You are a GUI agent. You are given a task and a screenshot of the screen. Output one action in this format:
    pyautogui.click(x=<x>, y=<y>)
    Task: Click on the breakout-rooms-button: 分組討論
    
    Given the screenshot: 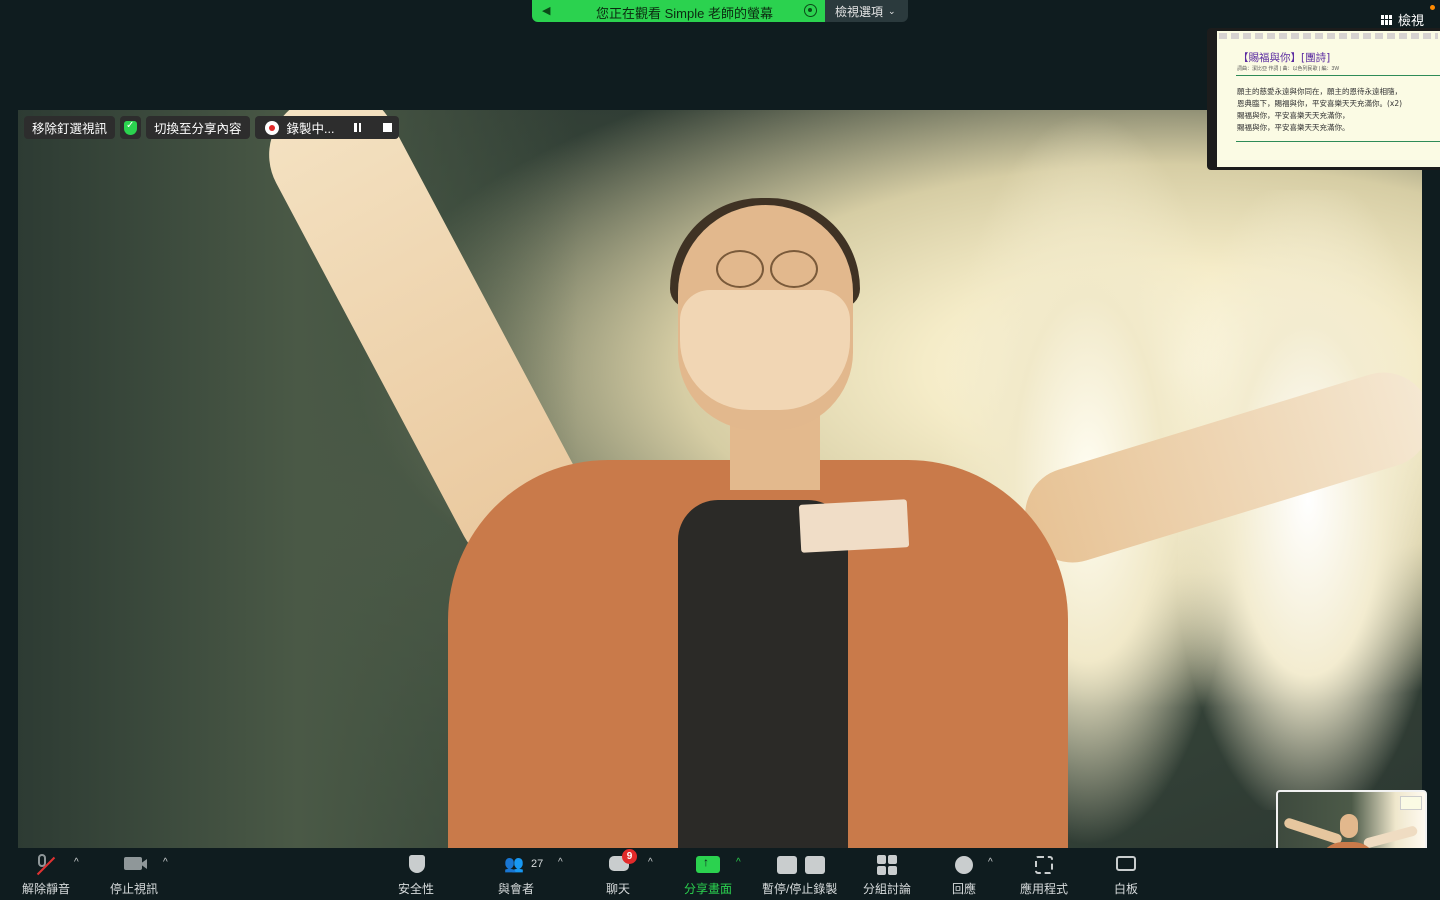 What is the action you would take?
    pyautogui.click(x=888, y=874)
    